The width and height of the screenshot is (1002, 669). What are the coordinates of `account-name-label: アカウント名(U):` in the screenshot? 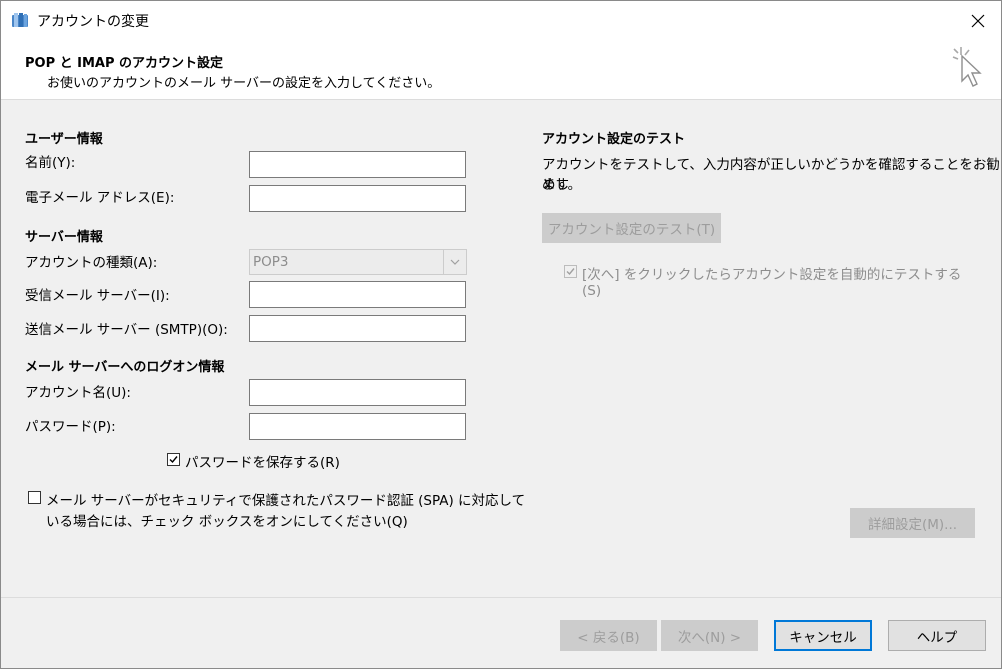 It's located at (78, 393).